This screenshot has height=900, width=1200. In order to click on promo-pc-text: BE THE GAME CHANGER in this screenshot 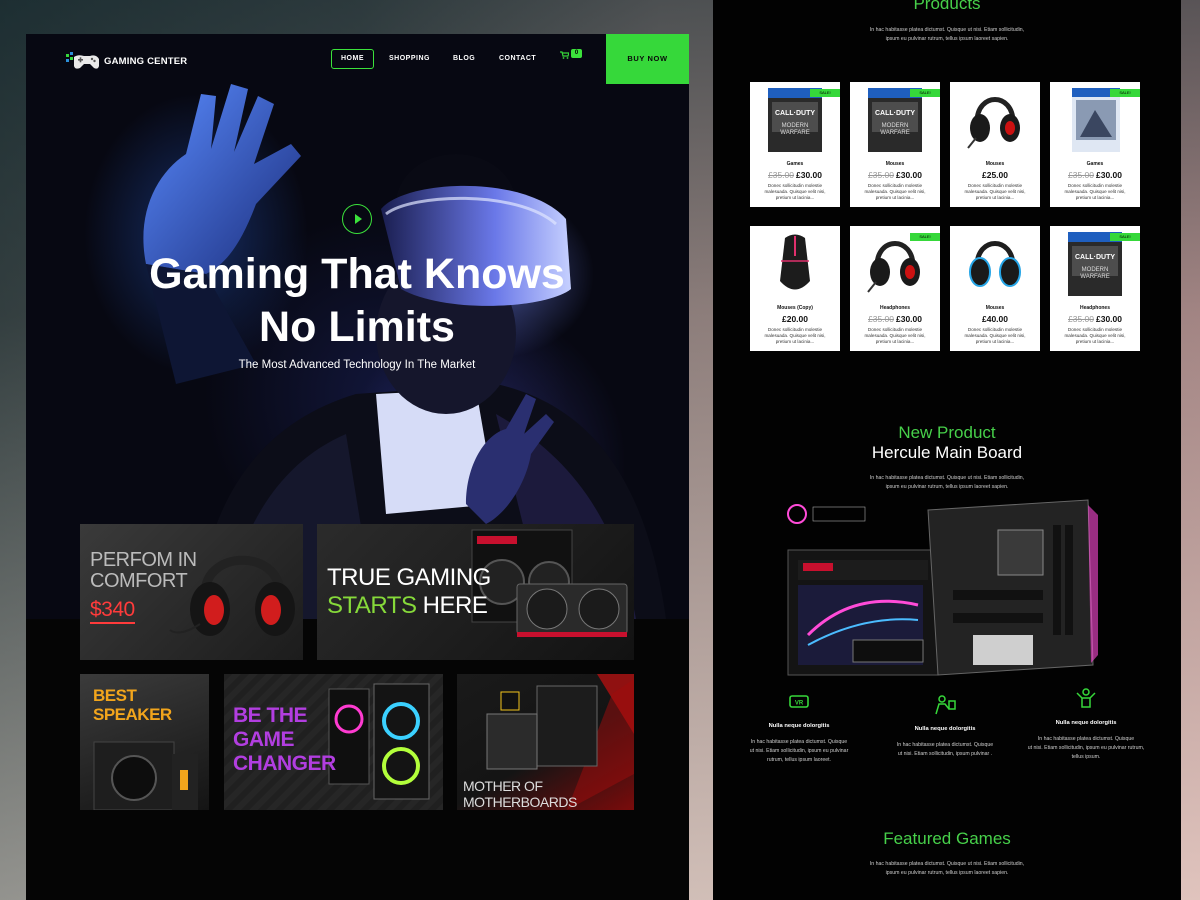, I will do `click(284, 740)`.